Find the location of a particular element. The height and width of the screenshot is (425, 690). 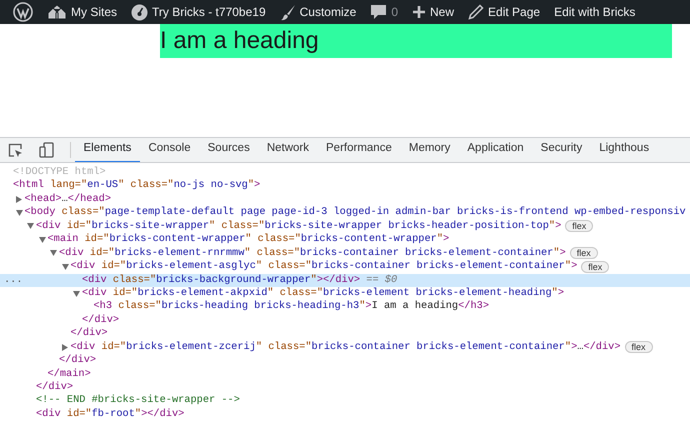

tree-row: <div id="bricks-element-zcerij" class="bricks-container bricks-element-container">…</div> flex is located at coordinates (345, 347).